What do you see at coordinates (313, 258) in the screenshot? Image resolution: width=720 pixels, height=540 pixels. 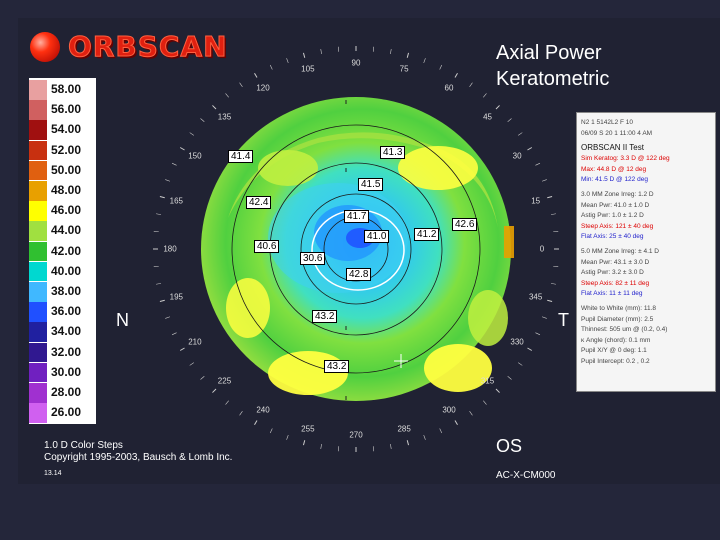 I see `map-value-label: 30.6` at bounding box center [313, 258].